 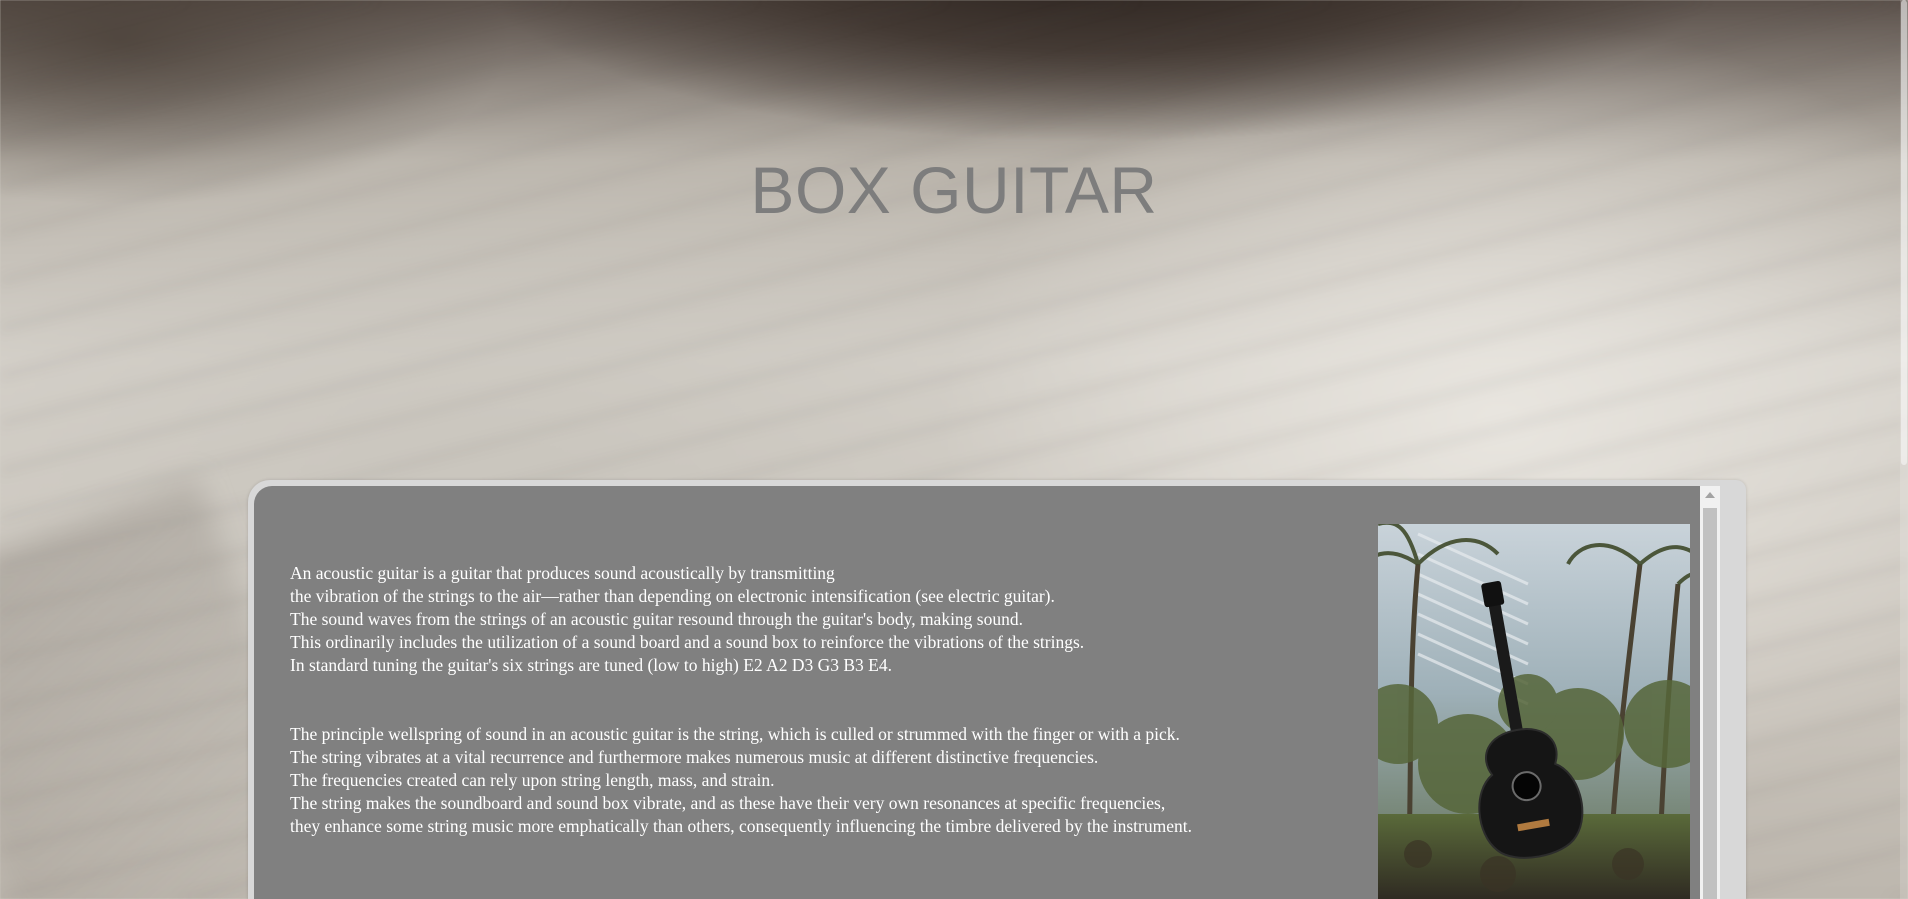 What do you see at coordinates (1534, 711) in the screenshot?
I see `acoustic-guitar-photo` at bounding box center [1534, 711].